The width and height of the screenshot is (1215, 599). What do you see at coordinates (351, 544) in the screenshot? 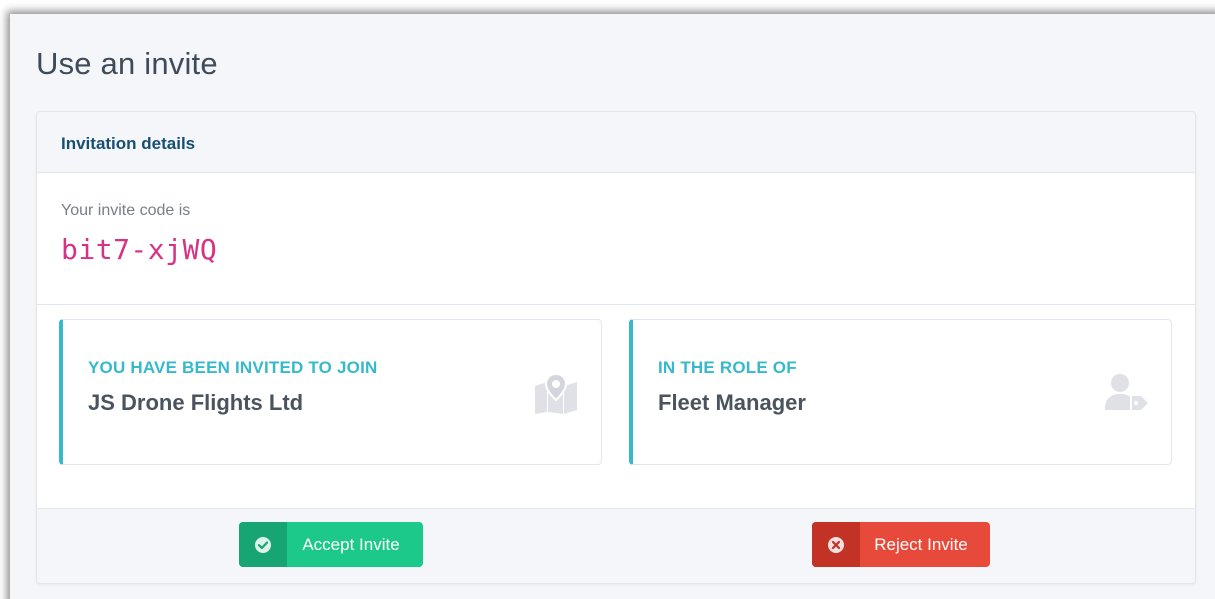
I see `accept-invite-label: Accept Invite` at bounding box center [351, 544].